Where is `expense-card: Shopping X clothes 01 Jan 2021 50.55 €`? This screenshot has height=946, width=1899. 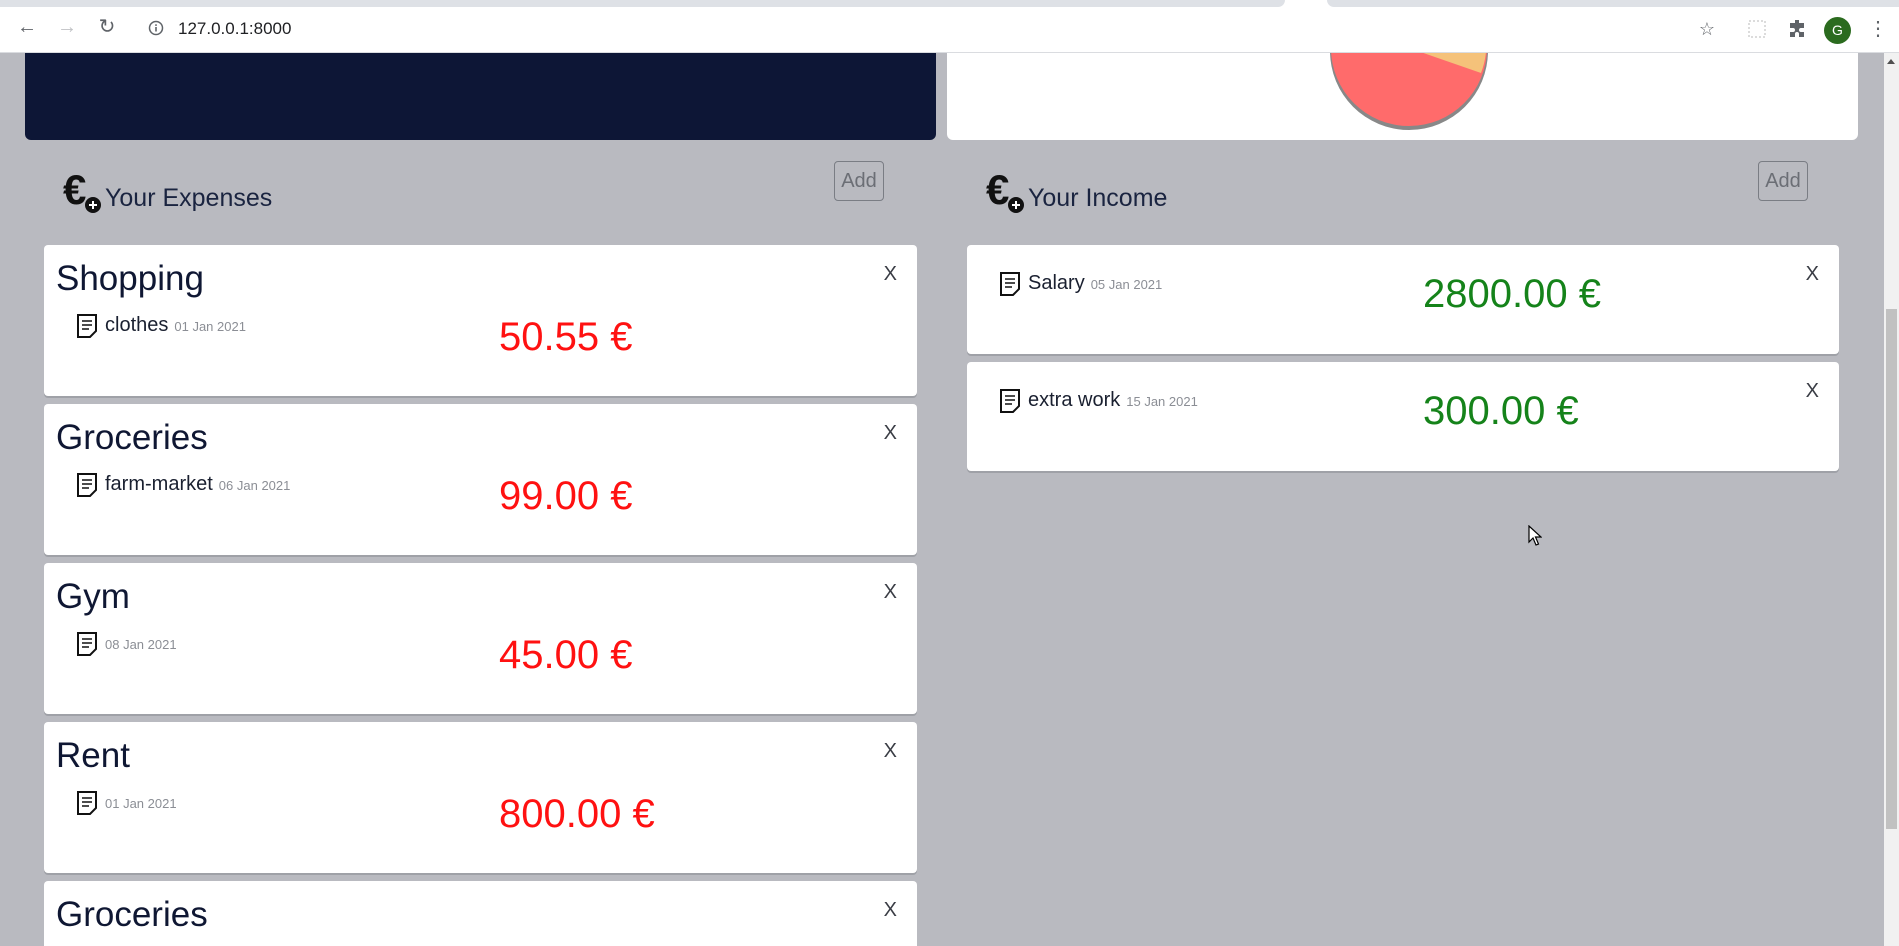
expense-card: Shopping X clothes 01 Jan 2021 50.55 € is located at coordinates (480, 320).